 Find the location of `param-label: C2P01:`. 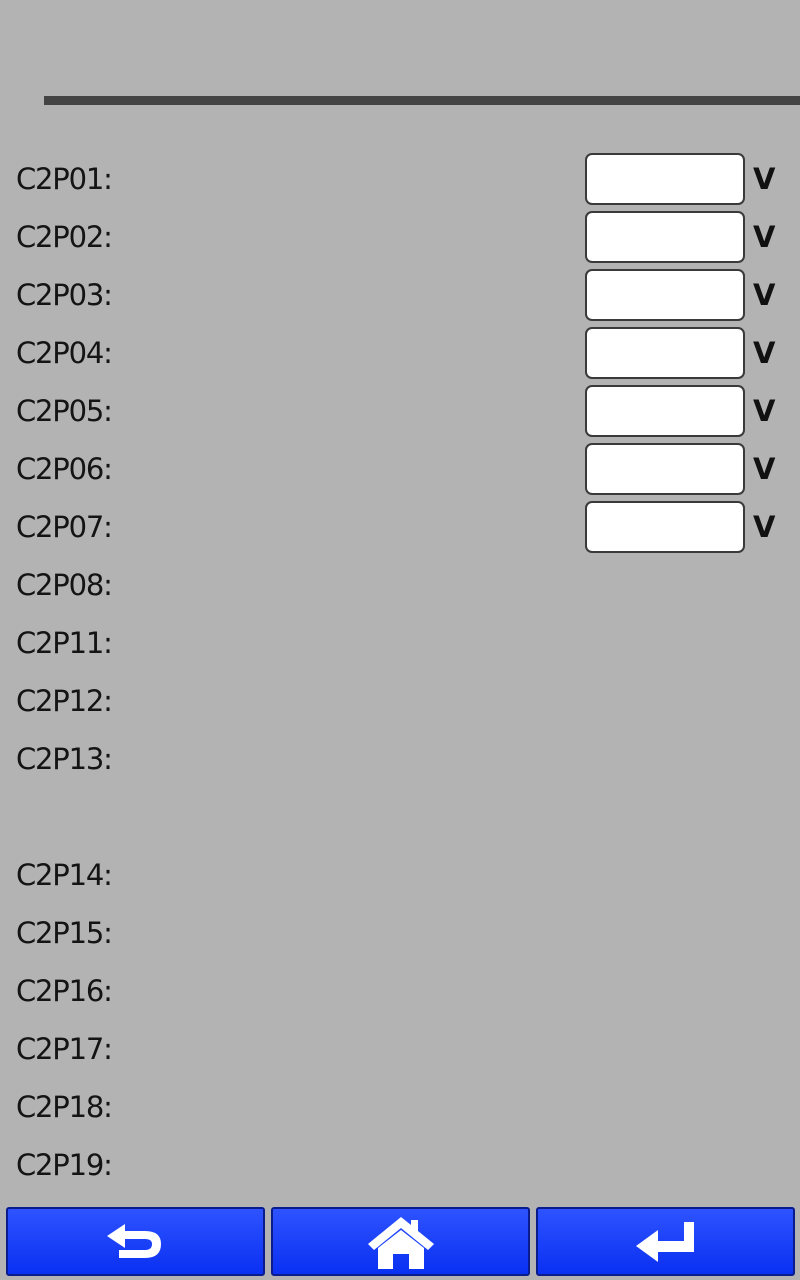

param-label: C2P01: is located at coordinates (64, 179).